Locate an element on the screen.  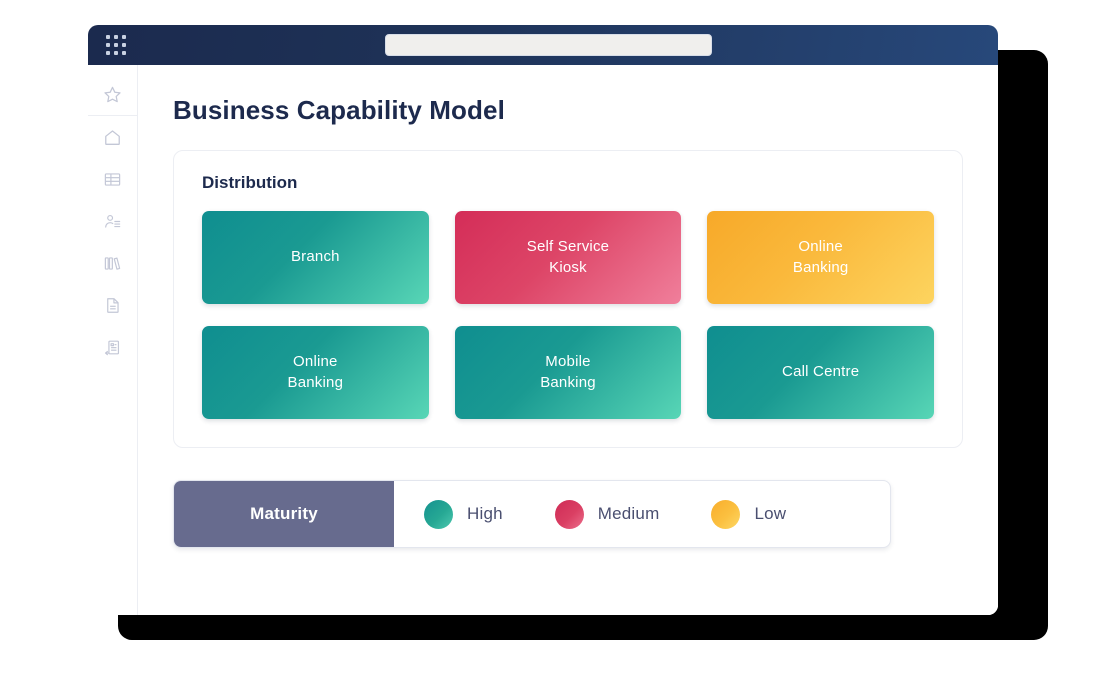
legend-item-low: Low is located at coordinates (749, 514).